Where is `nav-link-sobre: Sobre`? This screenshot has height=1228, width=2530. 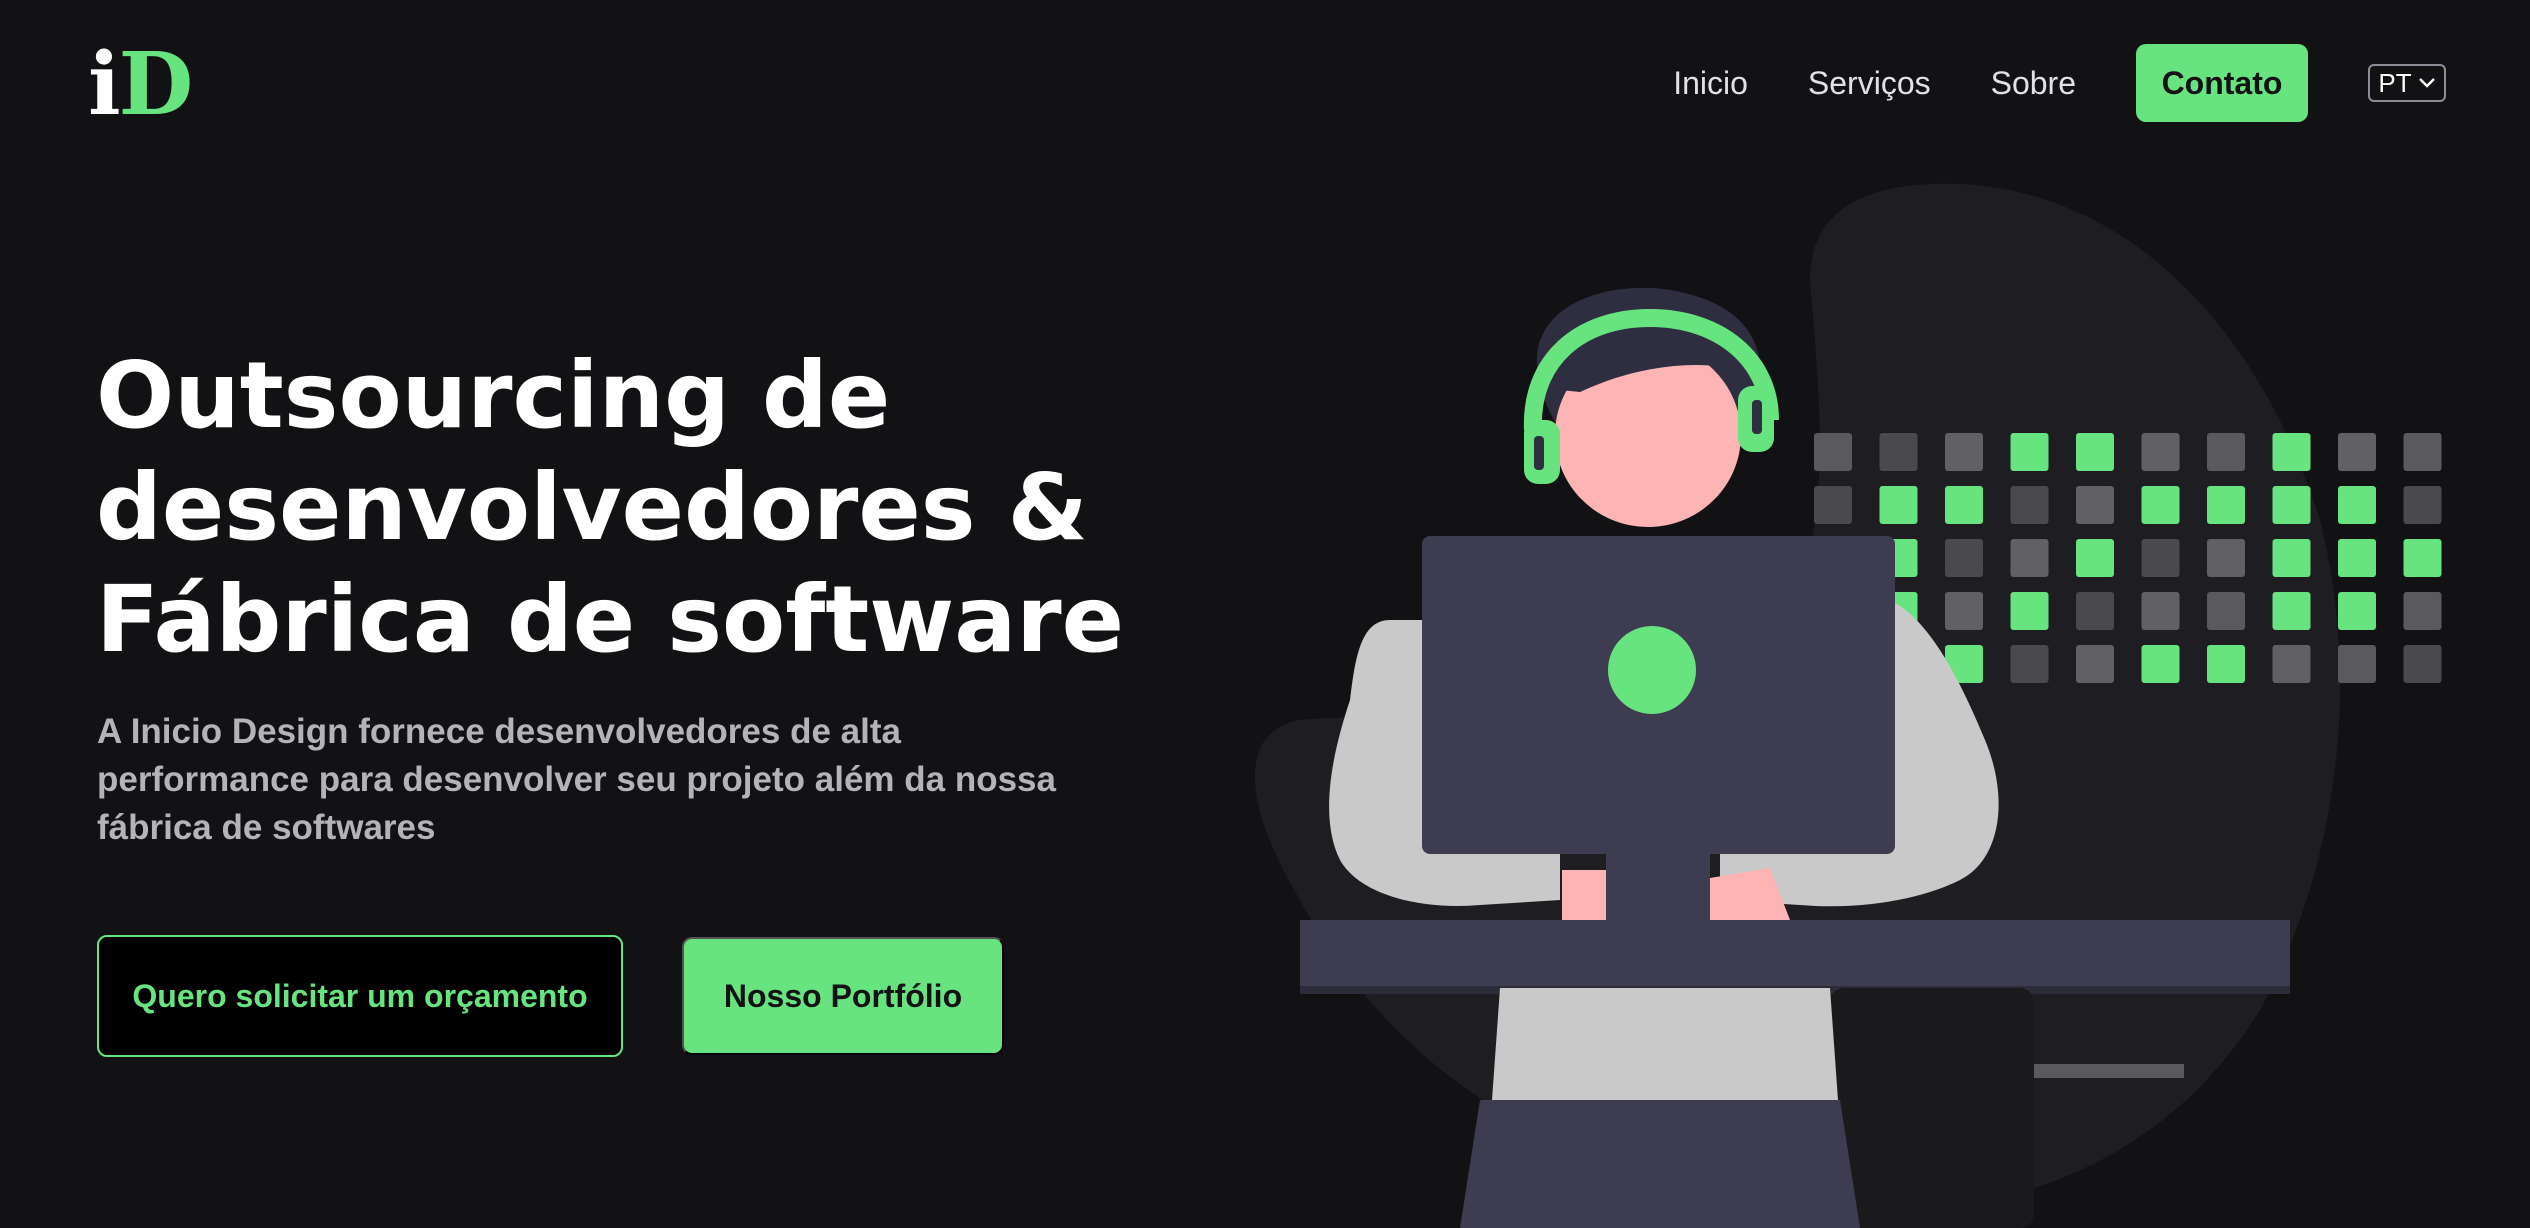 nav-link-sobre: Sobre is located at coordinates (2033, 83).